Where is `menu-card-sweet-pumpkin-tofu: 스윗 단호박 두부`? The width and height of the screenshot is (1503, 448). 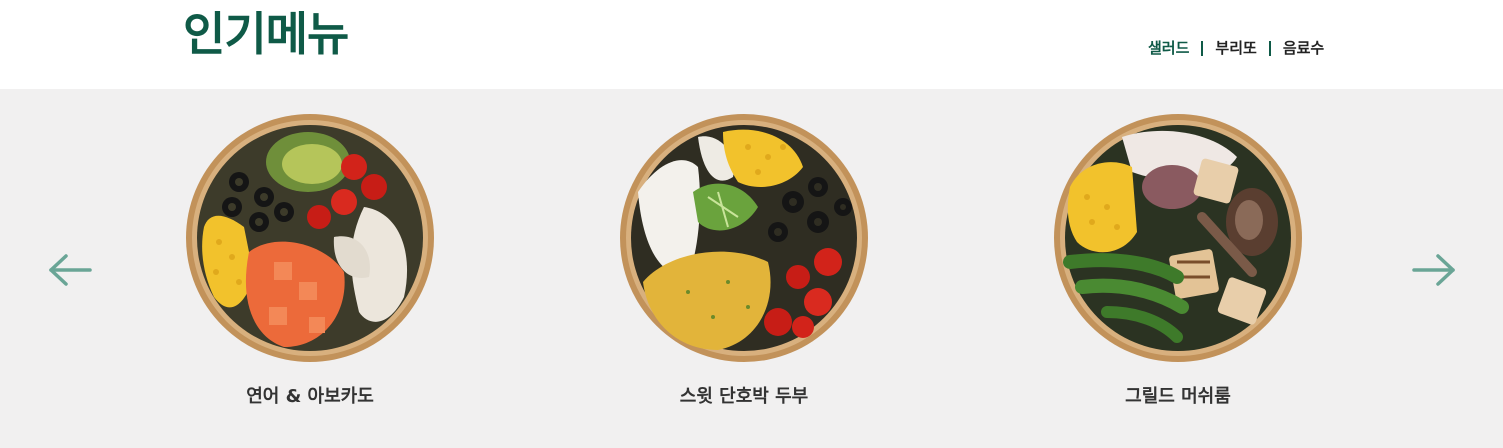
menu-card-sweet-pumpkin-tofu: 스윗 단호박 두부 is located at coordinates (744, 259).